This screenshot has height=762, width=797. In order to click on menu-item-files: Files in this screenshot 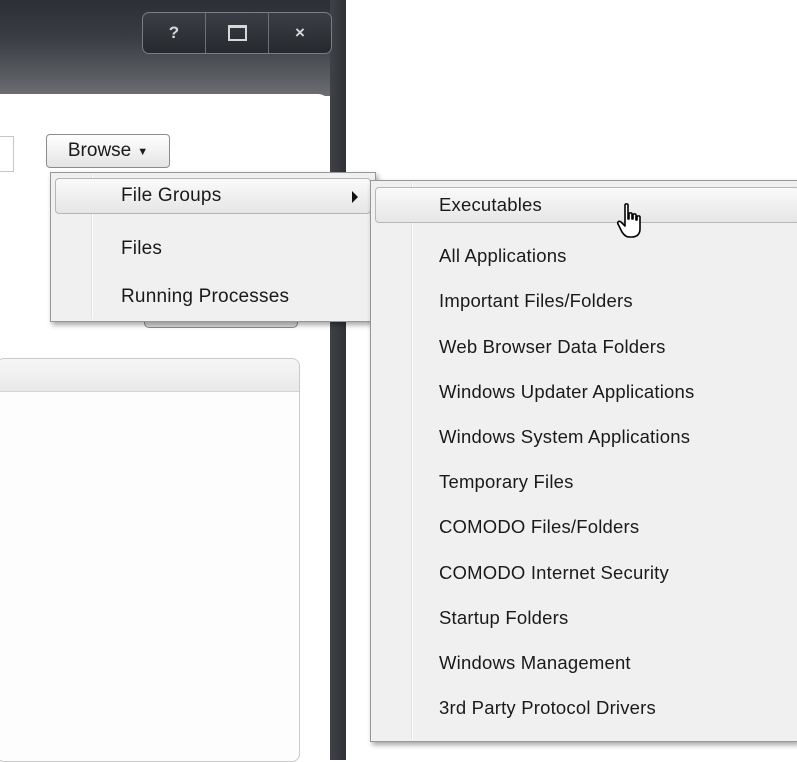, I will do `click(213, 249)`.